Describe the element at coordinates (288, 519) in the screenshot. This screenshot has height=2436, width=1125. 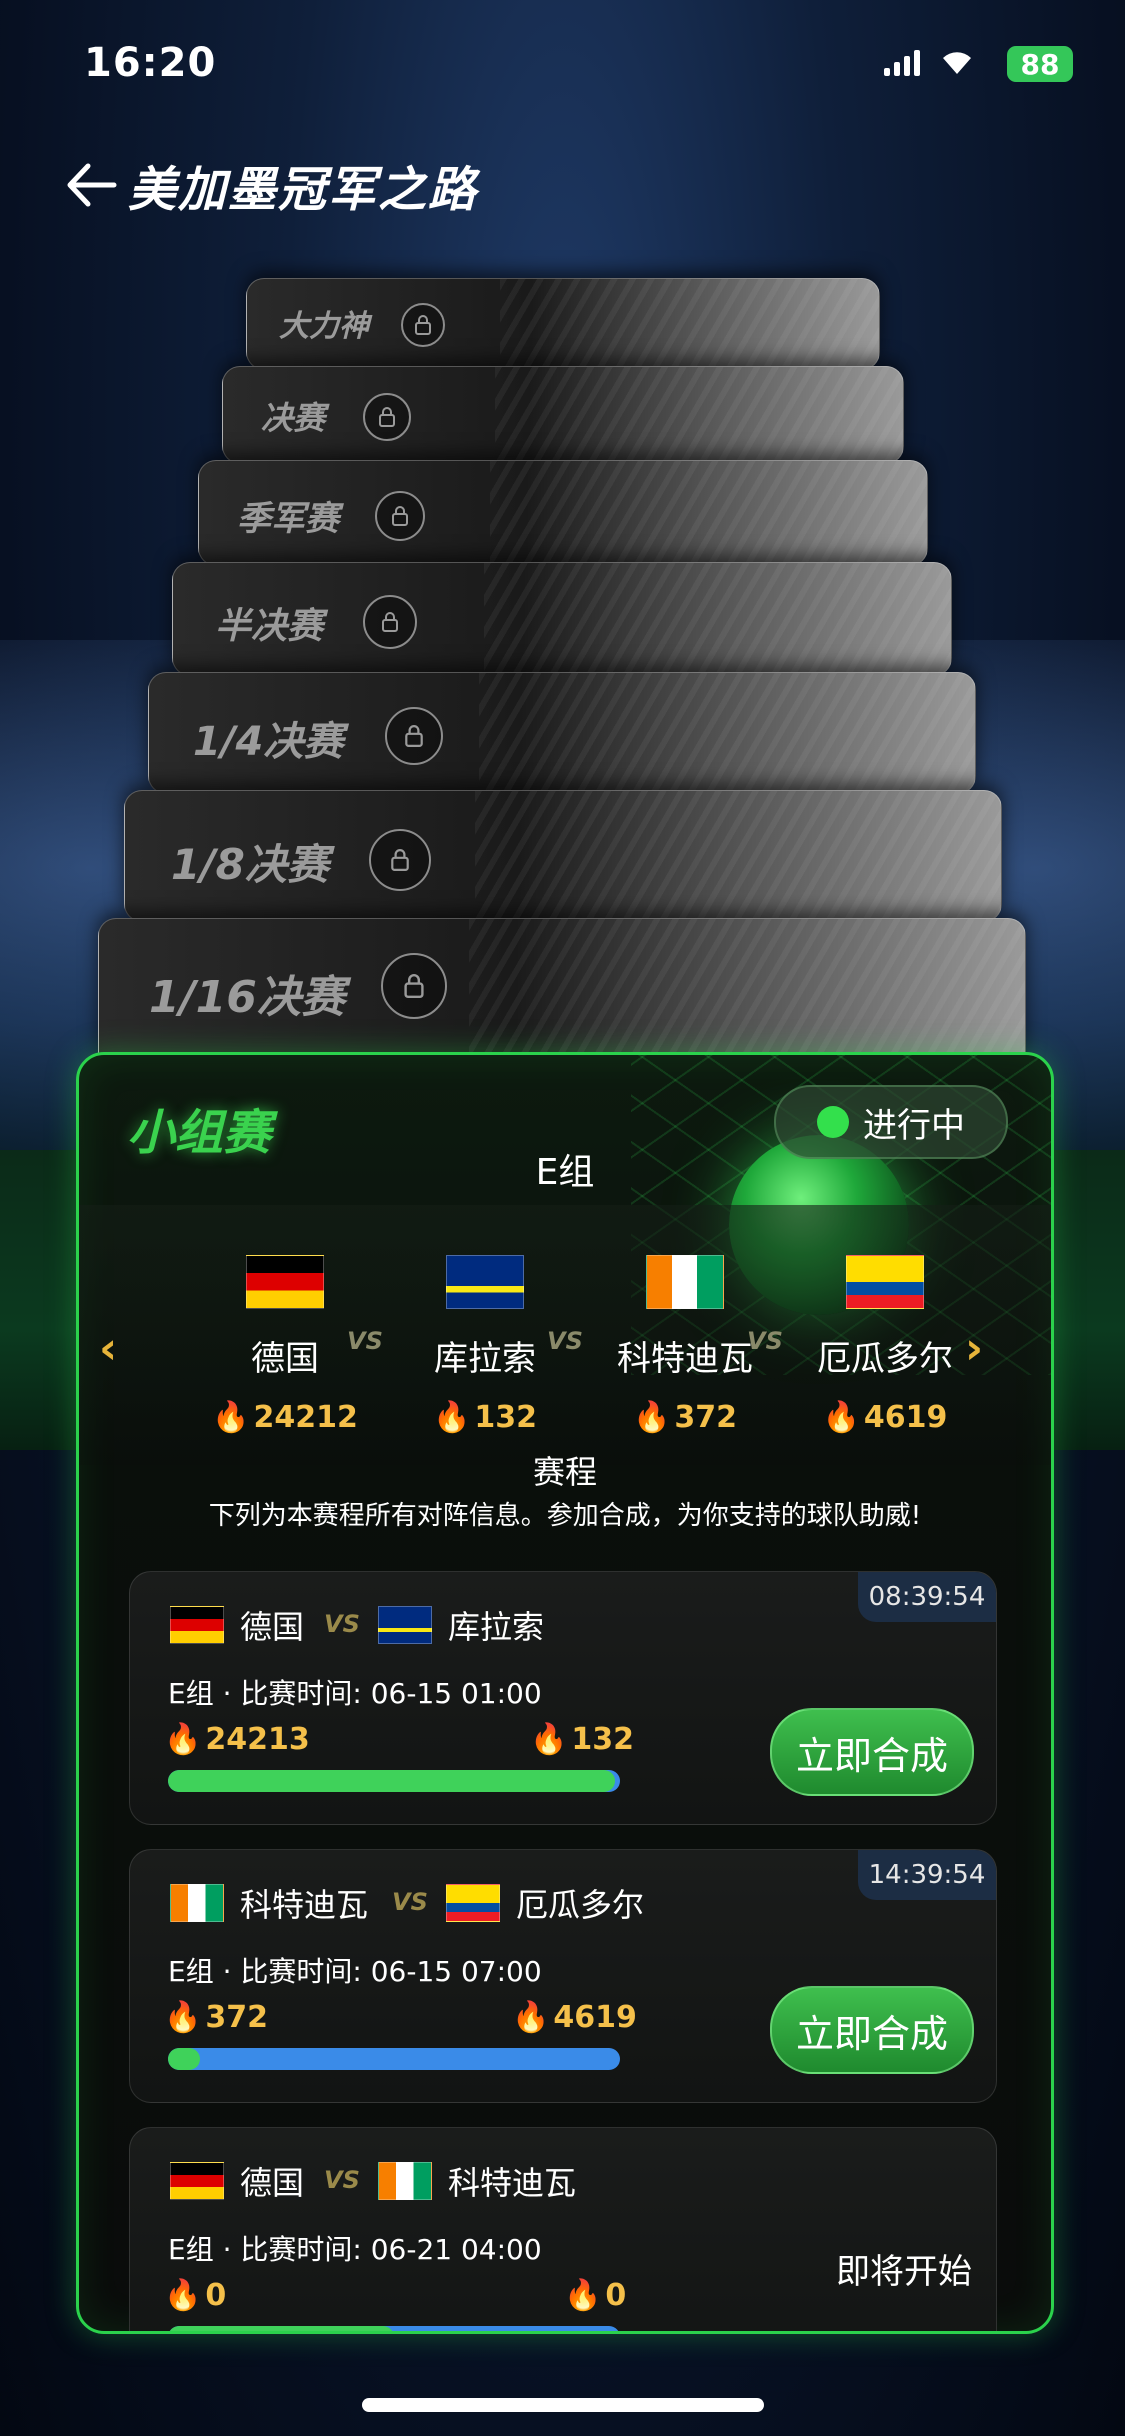
I see `stage-label: 季军赛` at that location.